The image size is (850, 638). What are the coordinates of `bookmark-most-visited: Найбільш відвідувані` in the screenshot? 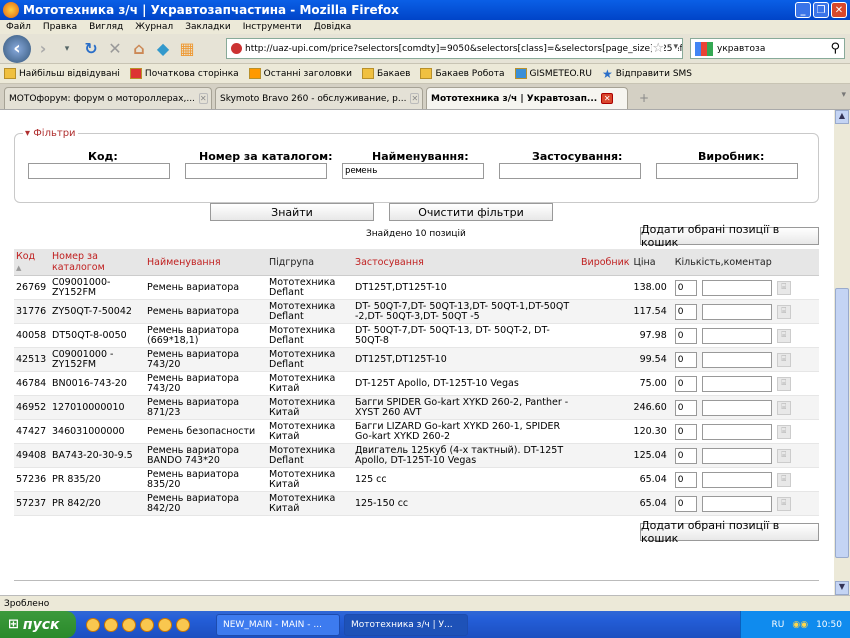 It's located at (62, 73).